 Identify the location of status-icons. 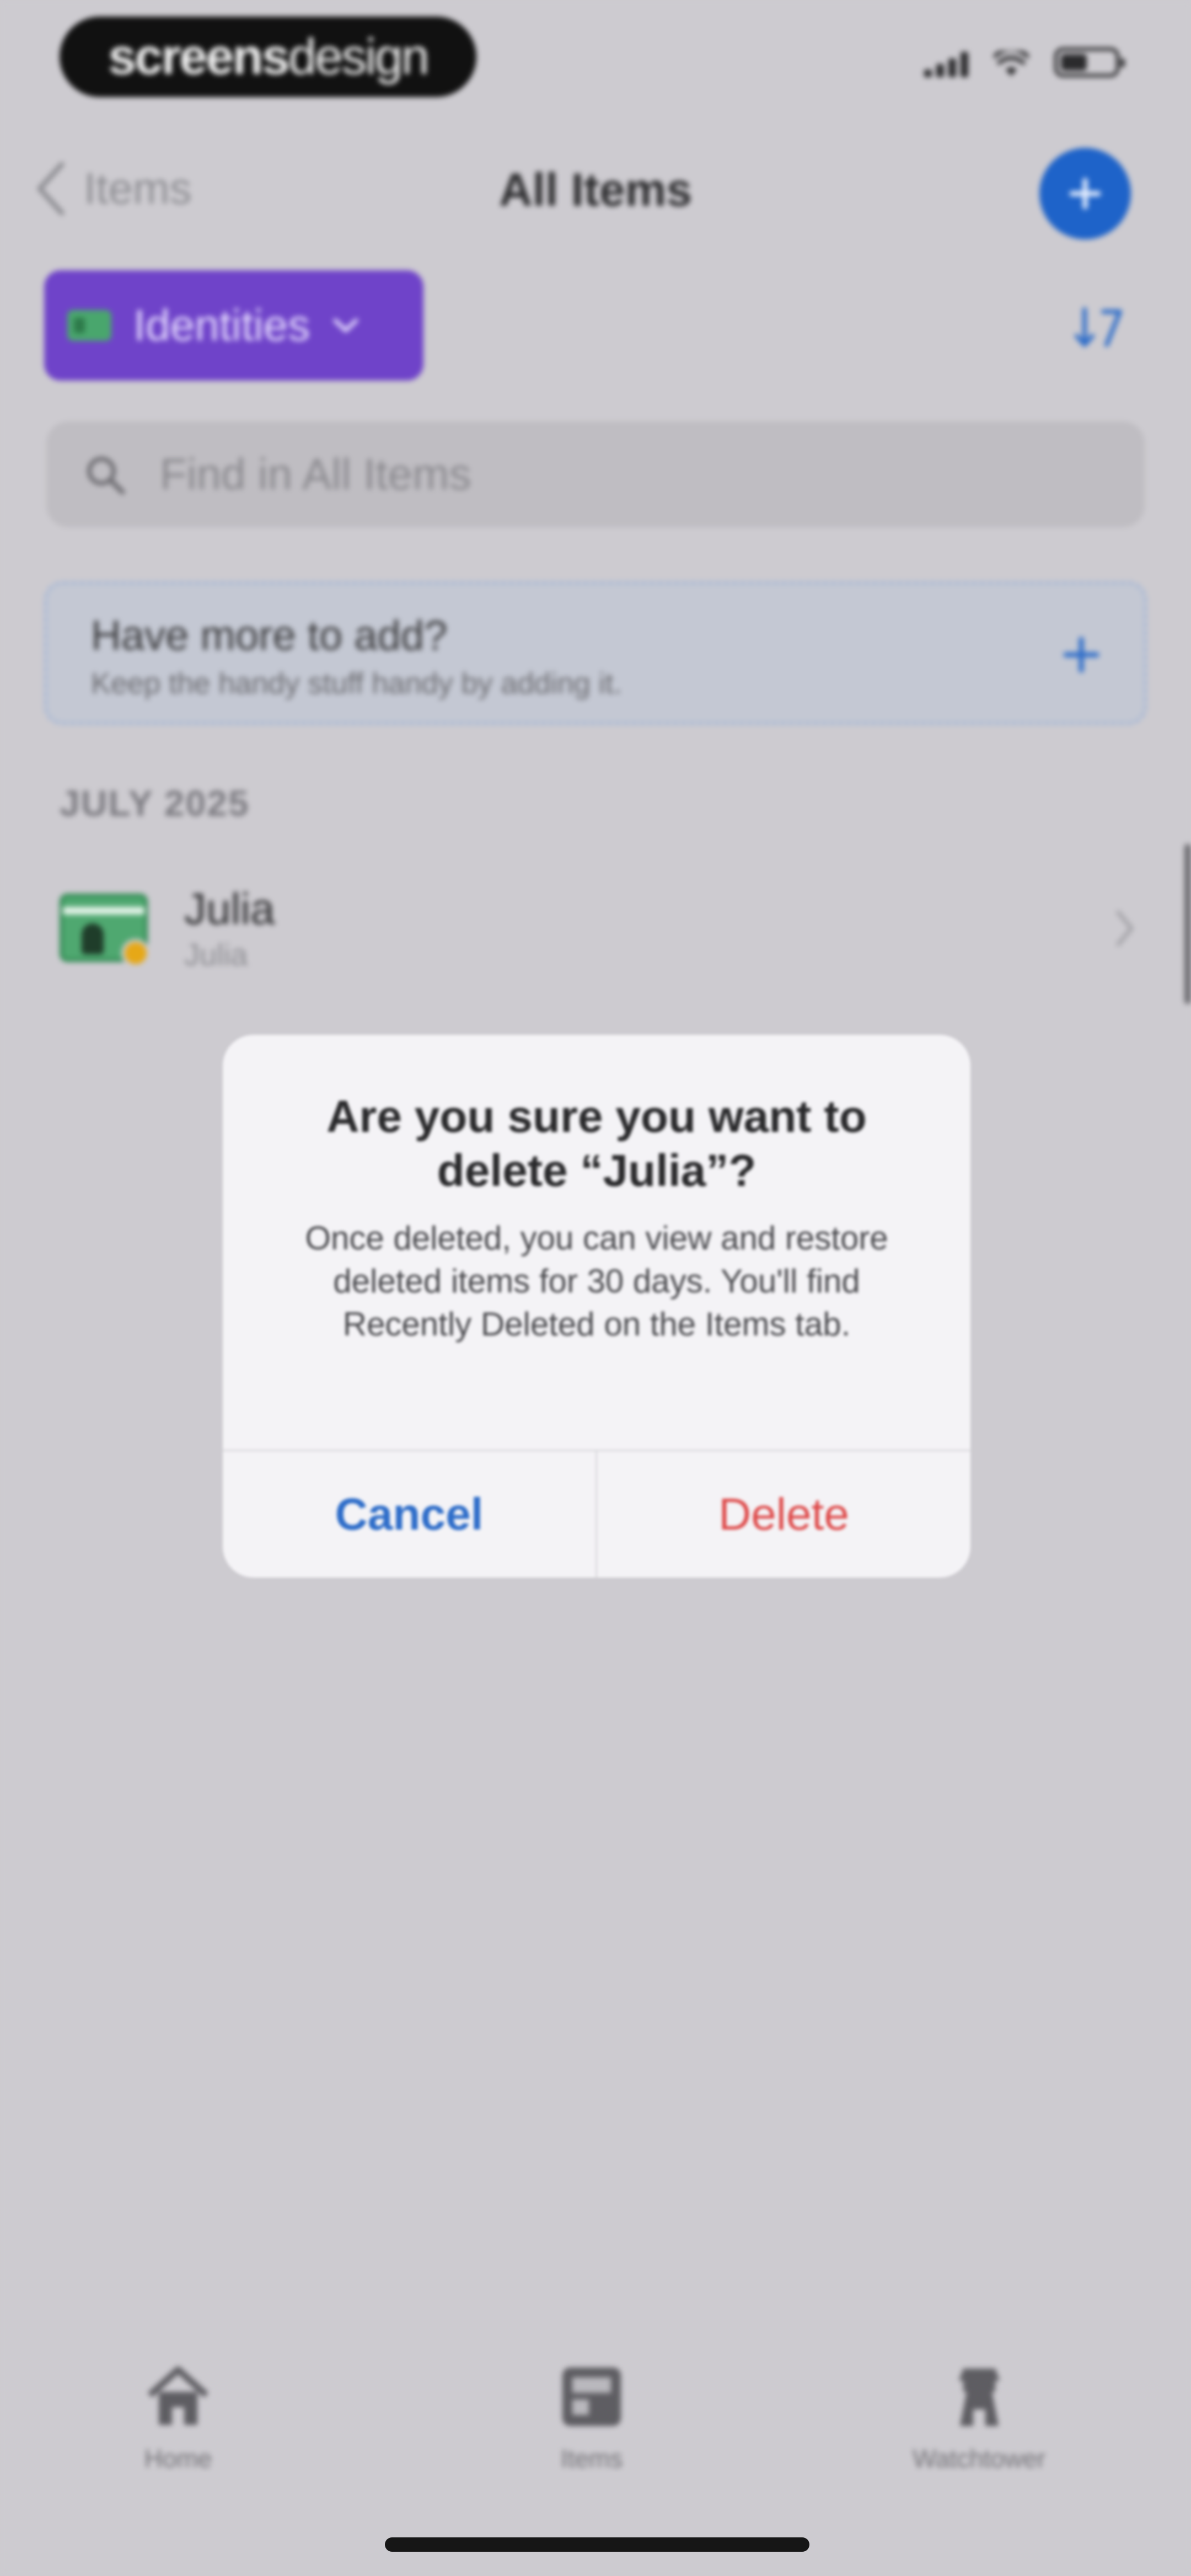
(1024, 62).